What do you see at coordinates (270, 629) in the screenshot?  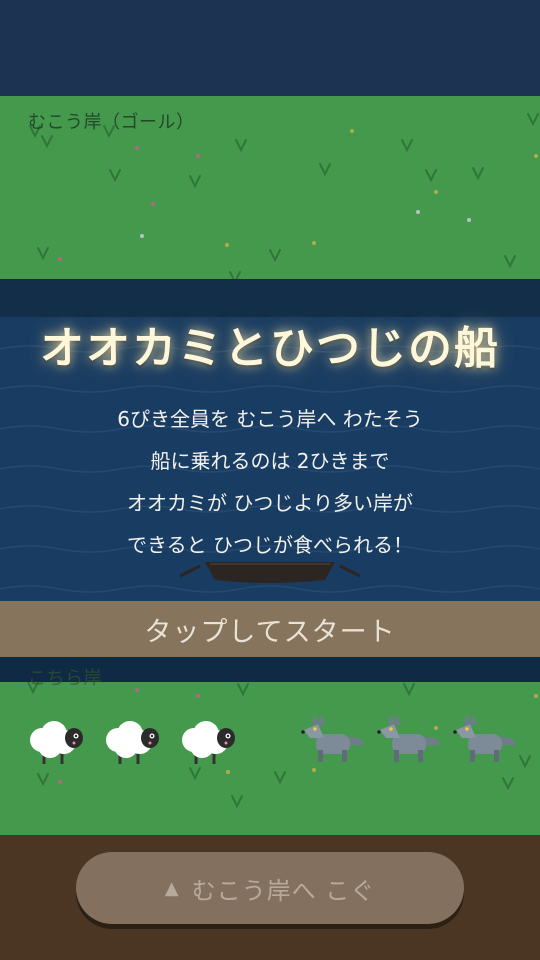 I see `tap-to-start: タップしてスタート` at bounding box center [270, 629].